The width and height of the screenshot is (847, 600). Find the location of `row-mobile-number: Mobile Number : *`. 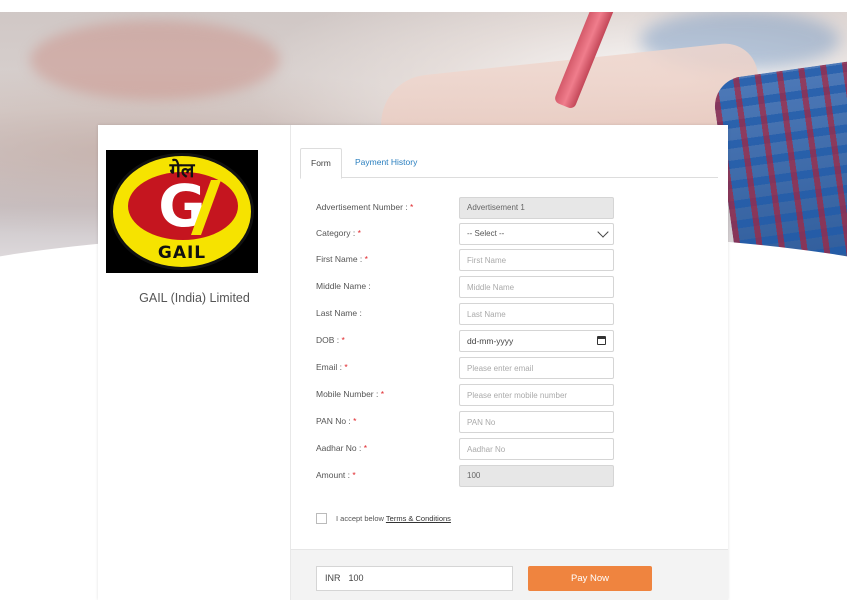

row-mobile-number: Mobile Number : * is located at coordinates (466, 395).